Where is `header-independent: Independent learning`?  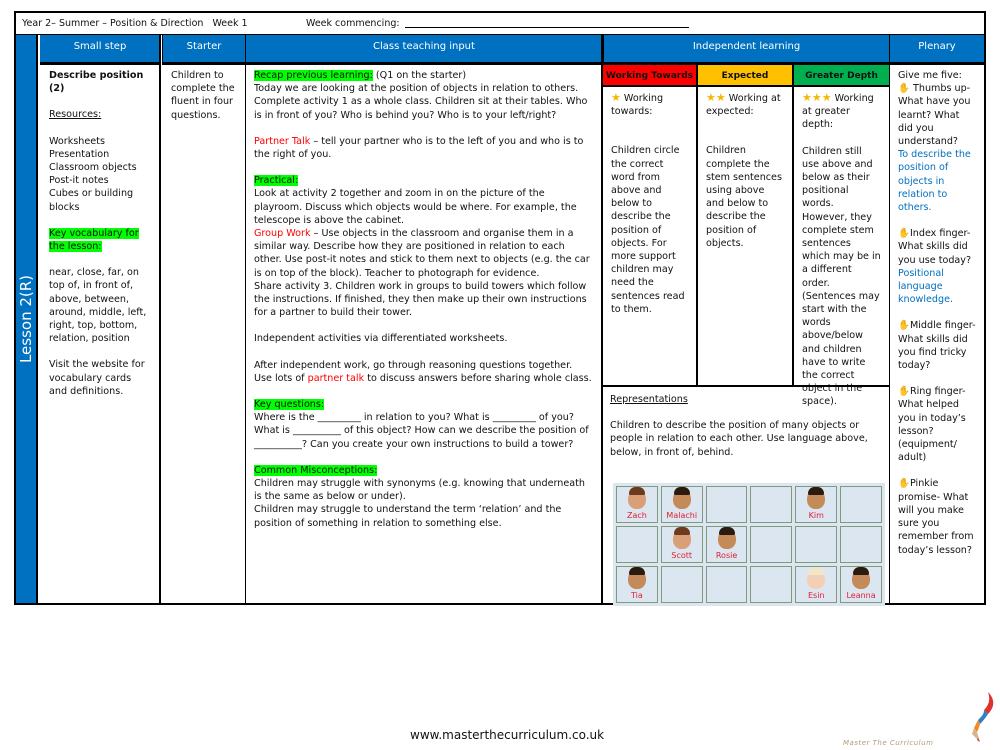 header-independent: Independent learning is located at coordinates (745, 50).